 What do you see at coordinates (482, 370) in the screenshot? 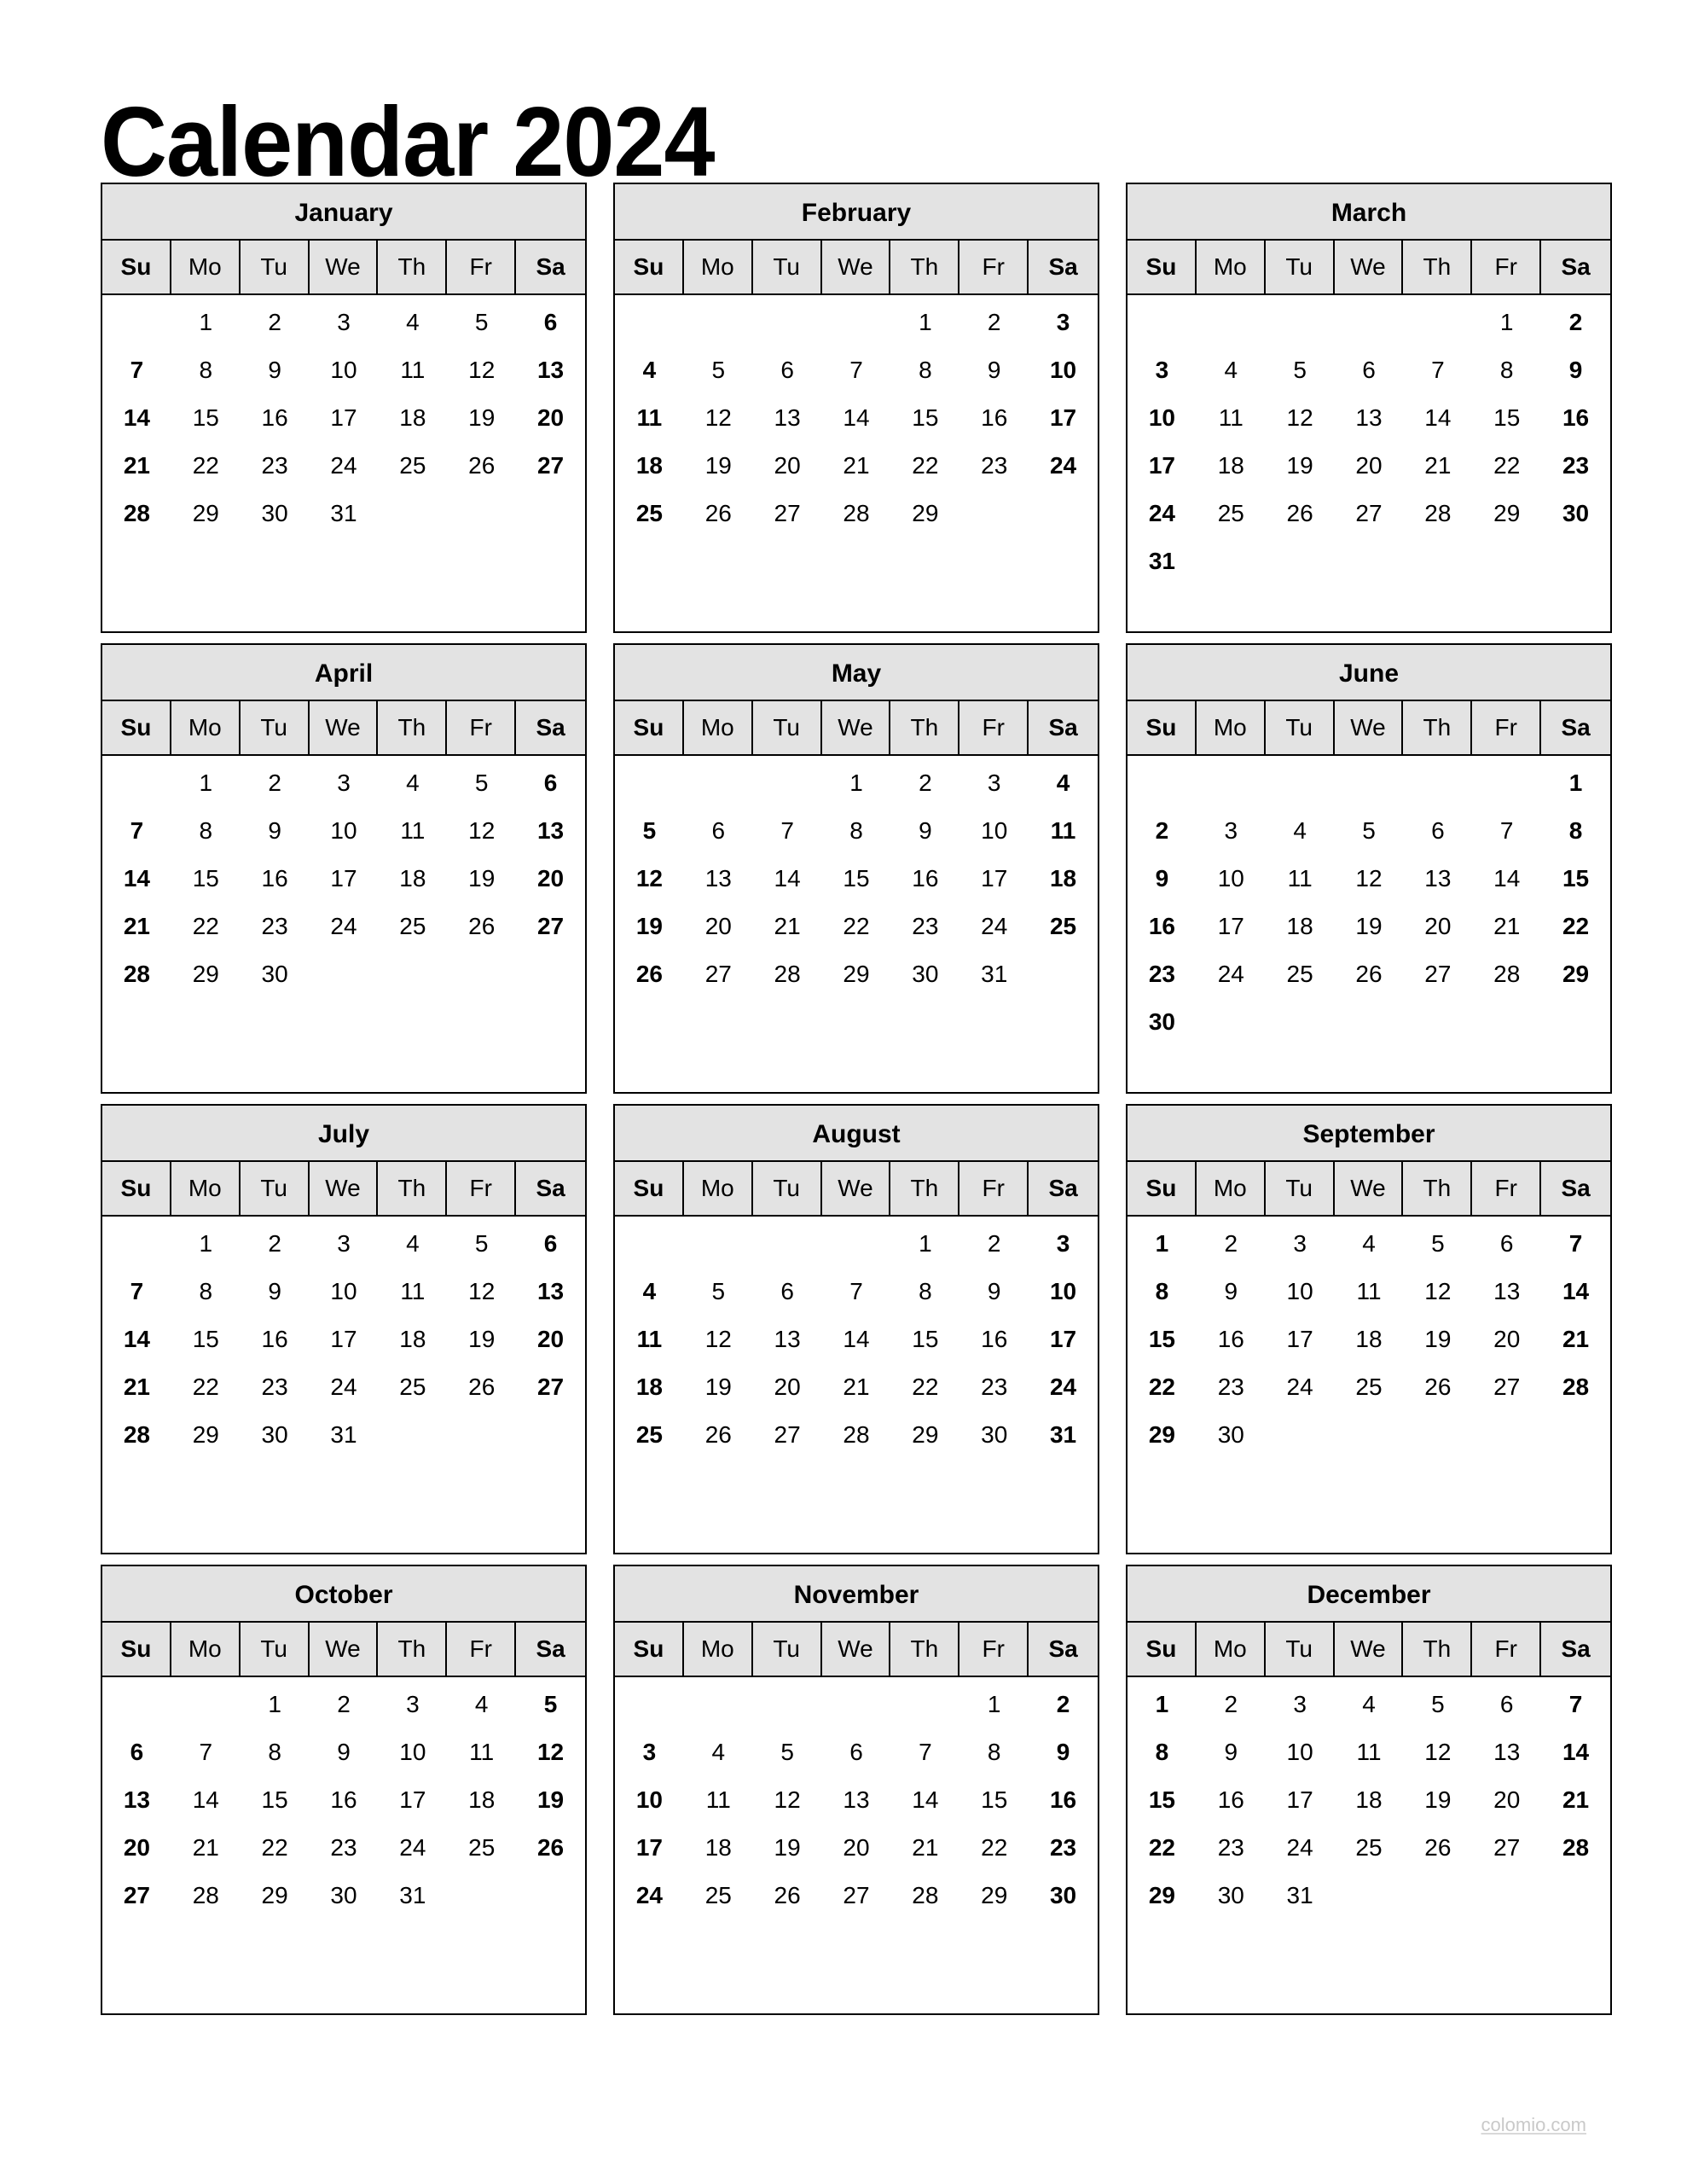
I see `day-cell: 12` at bounding box center [482, 370].